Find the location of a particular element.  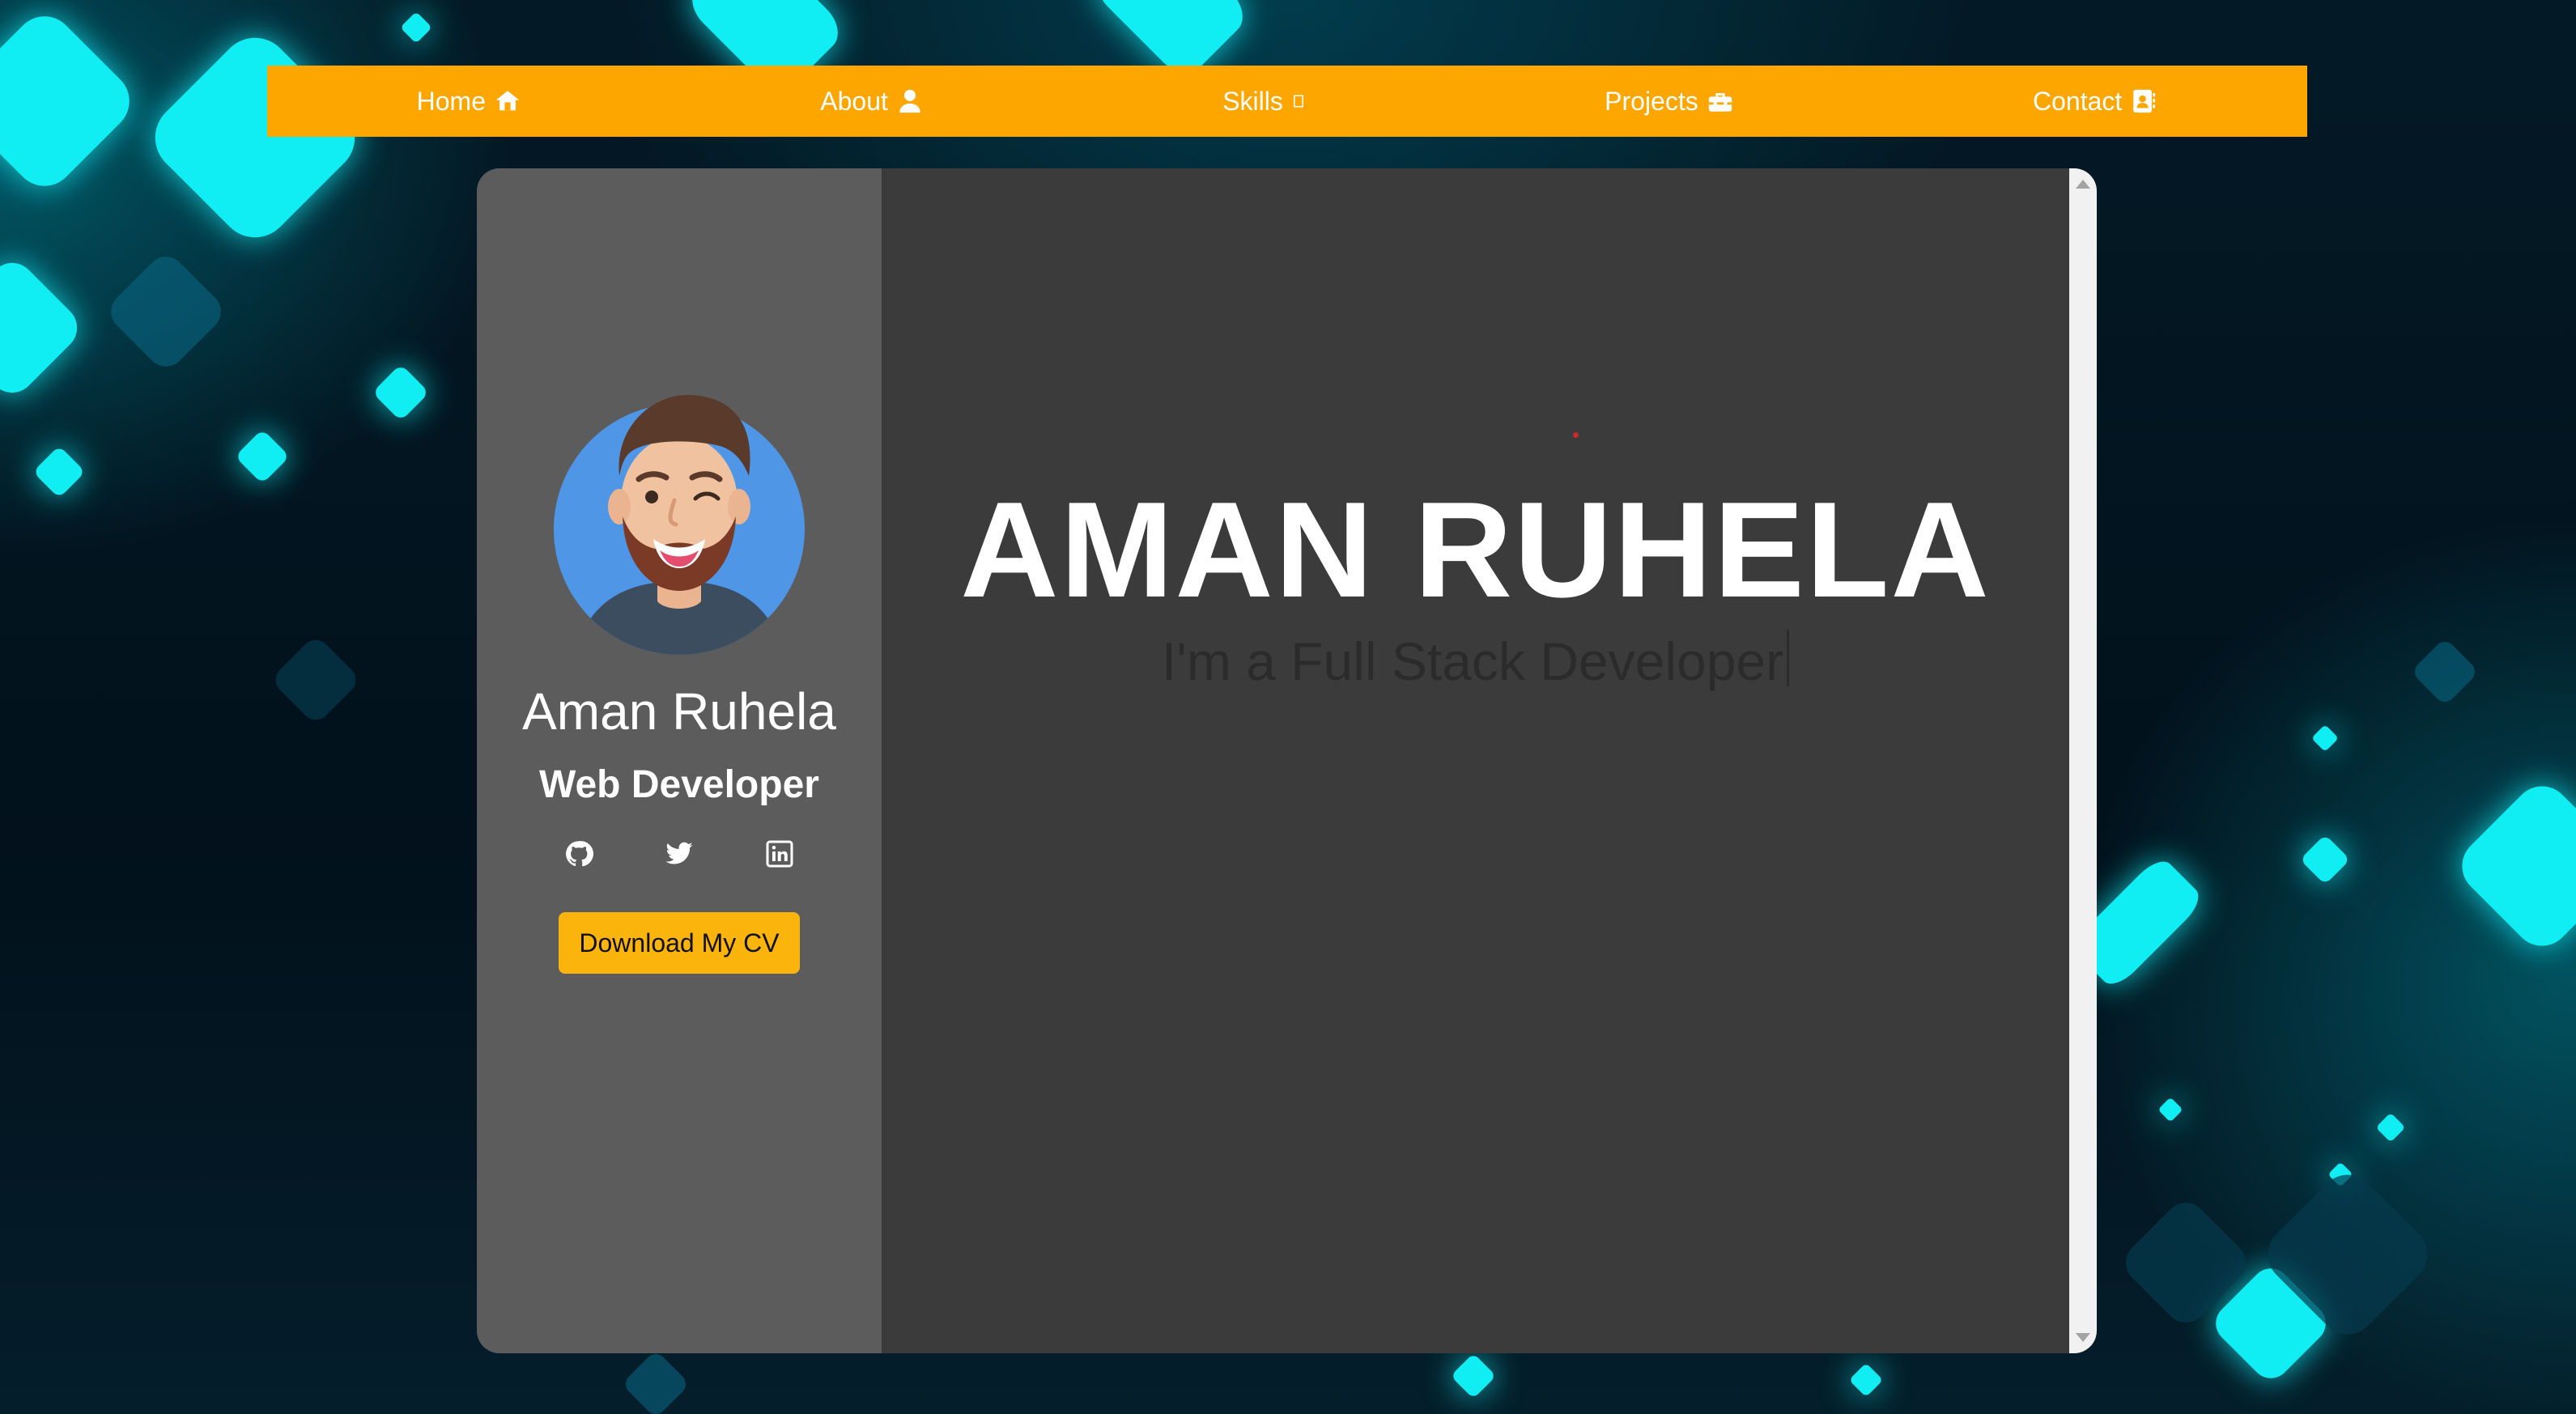

github-link is located at coordinates (578, 854).